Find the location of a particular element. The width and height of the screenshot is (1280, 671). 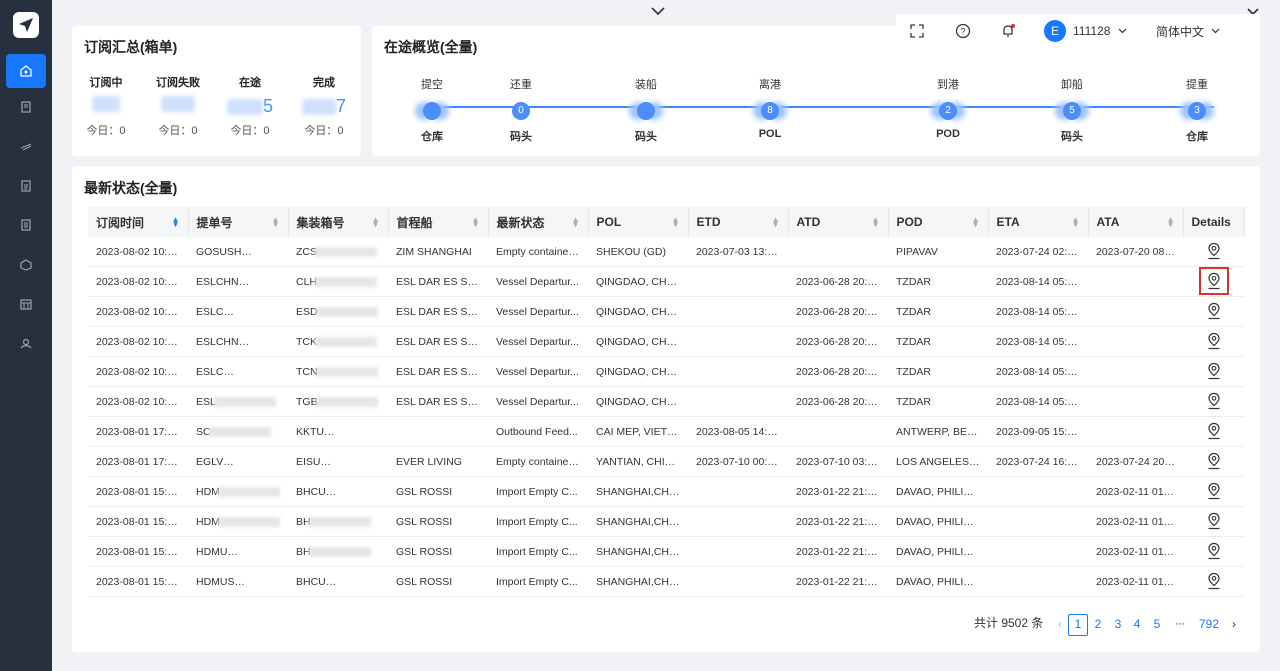

transit-stage: 提空 仓库 is located at coordinates (432, 110).